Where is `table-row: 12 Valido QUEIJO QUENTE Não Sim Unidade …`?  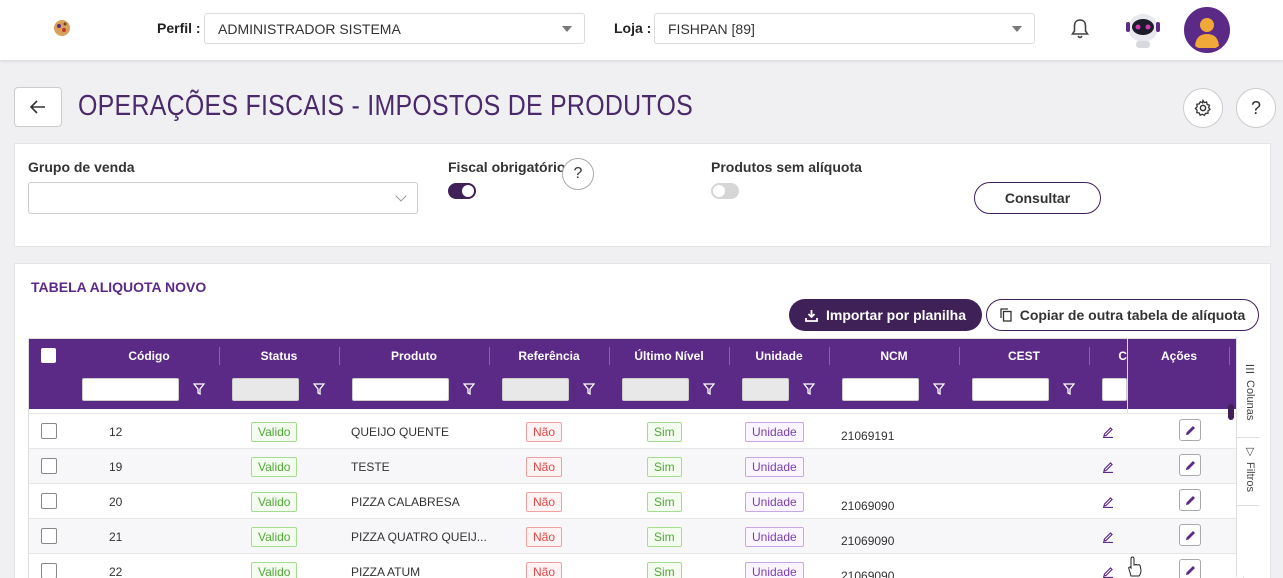
table-row: 12 Valido QUEIJO QUENTE Não Sim Unidade … is located at coordinates (636, 430).